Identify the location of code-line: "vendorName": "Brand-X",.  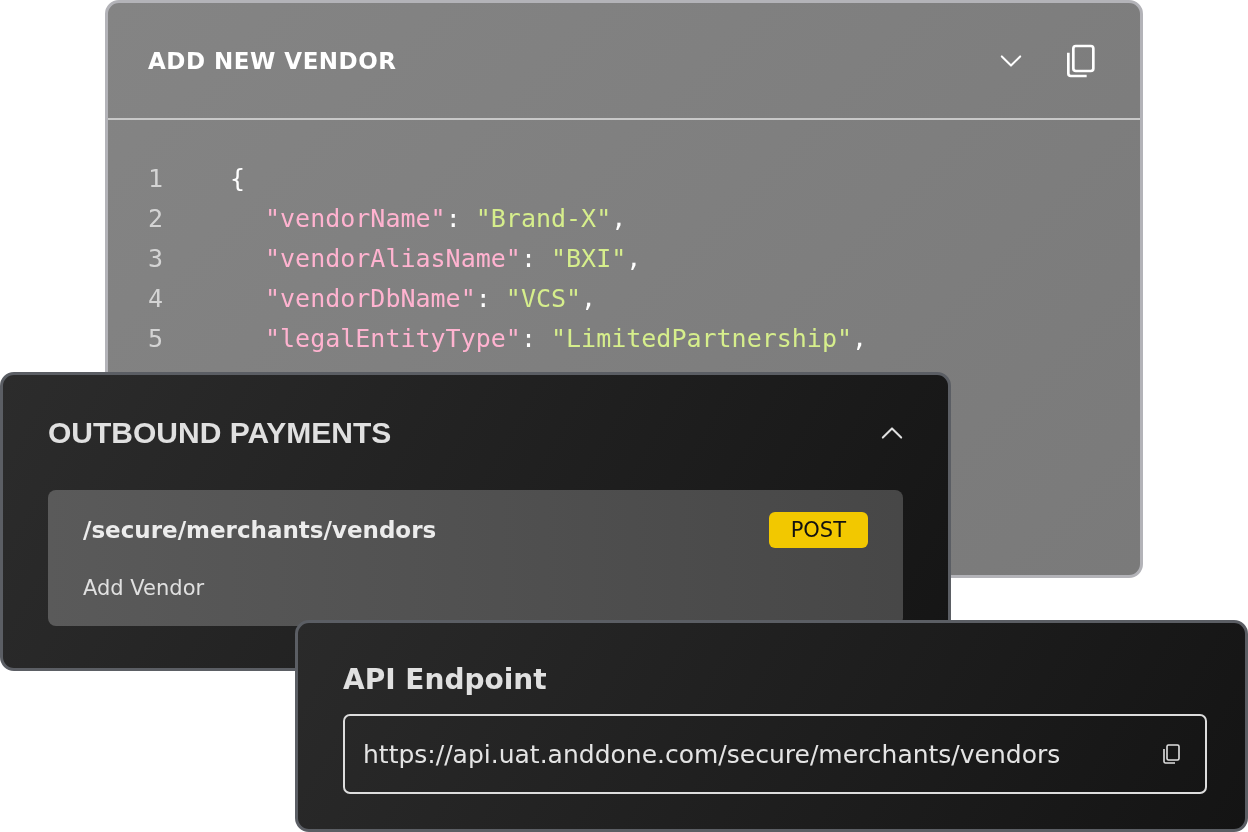
(445, 218).